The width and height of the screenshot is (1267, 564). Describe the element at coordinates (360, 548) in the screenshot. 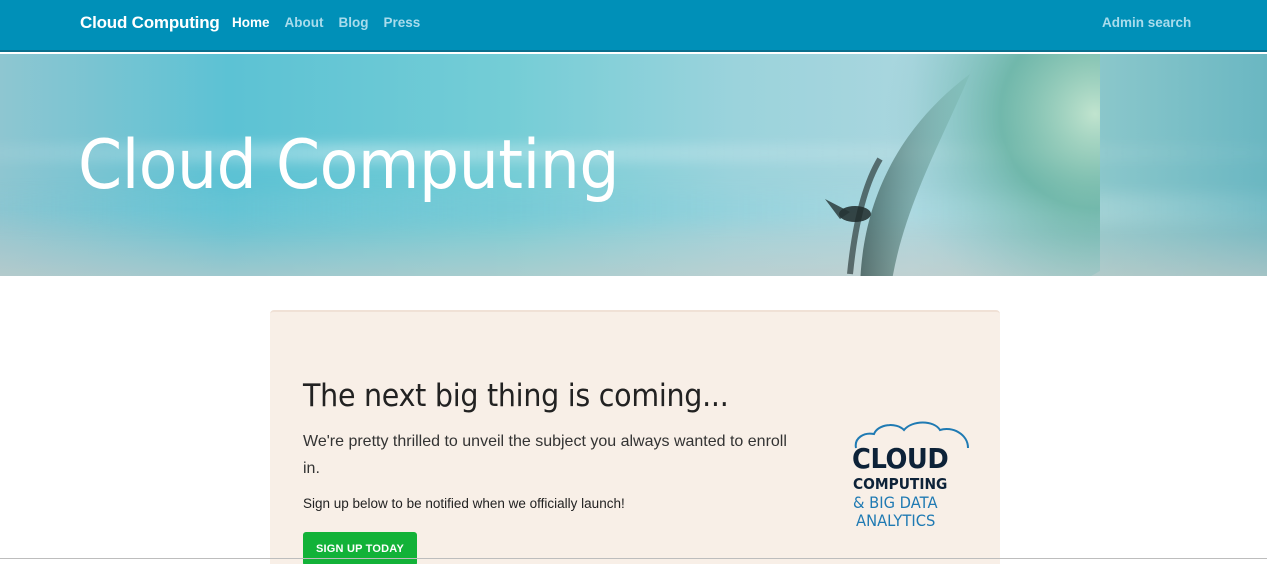

I see `signup-button: SIGN UP TODAY` at that location.